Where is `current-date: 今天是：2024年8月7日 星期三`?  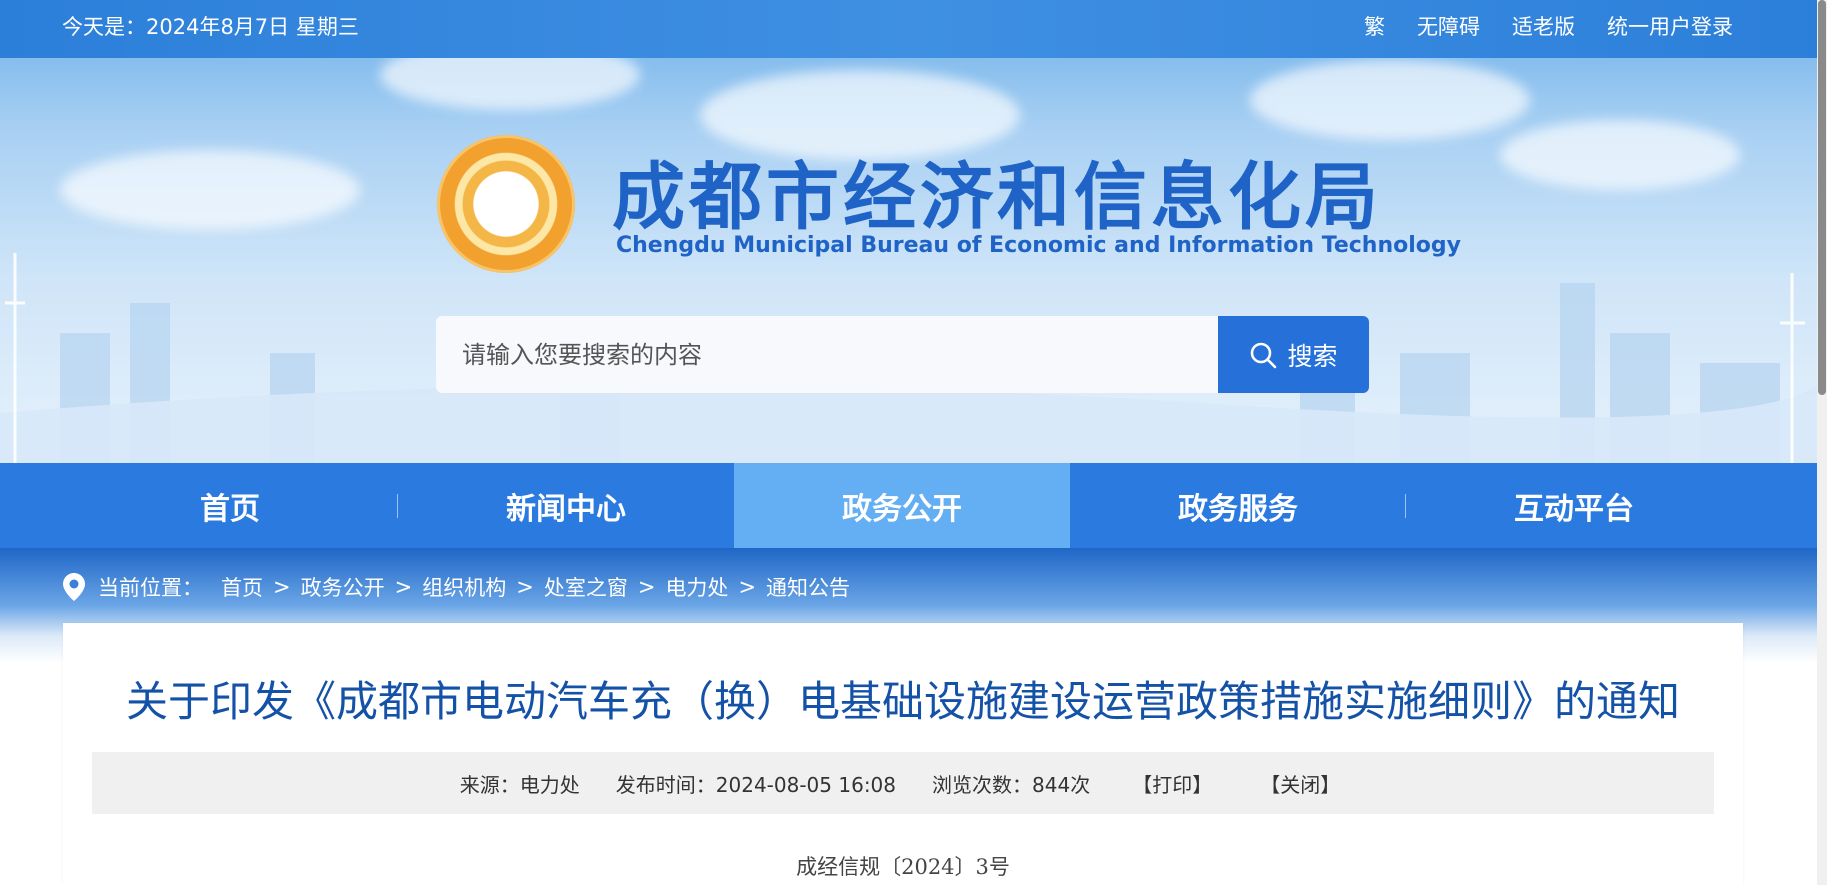 current-date: 今天是：2024年8月7日 星期三 is located at coordinates (210, 27).